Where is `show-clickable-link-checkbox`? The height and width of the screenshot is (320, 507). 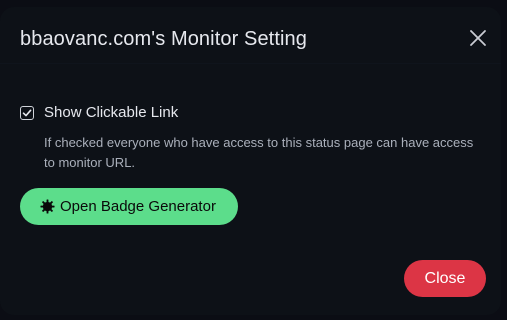
show-clickable-link-checkbox is located at coordinates (27, 112).